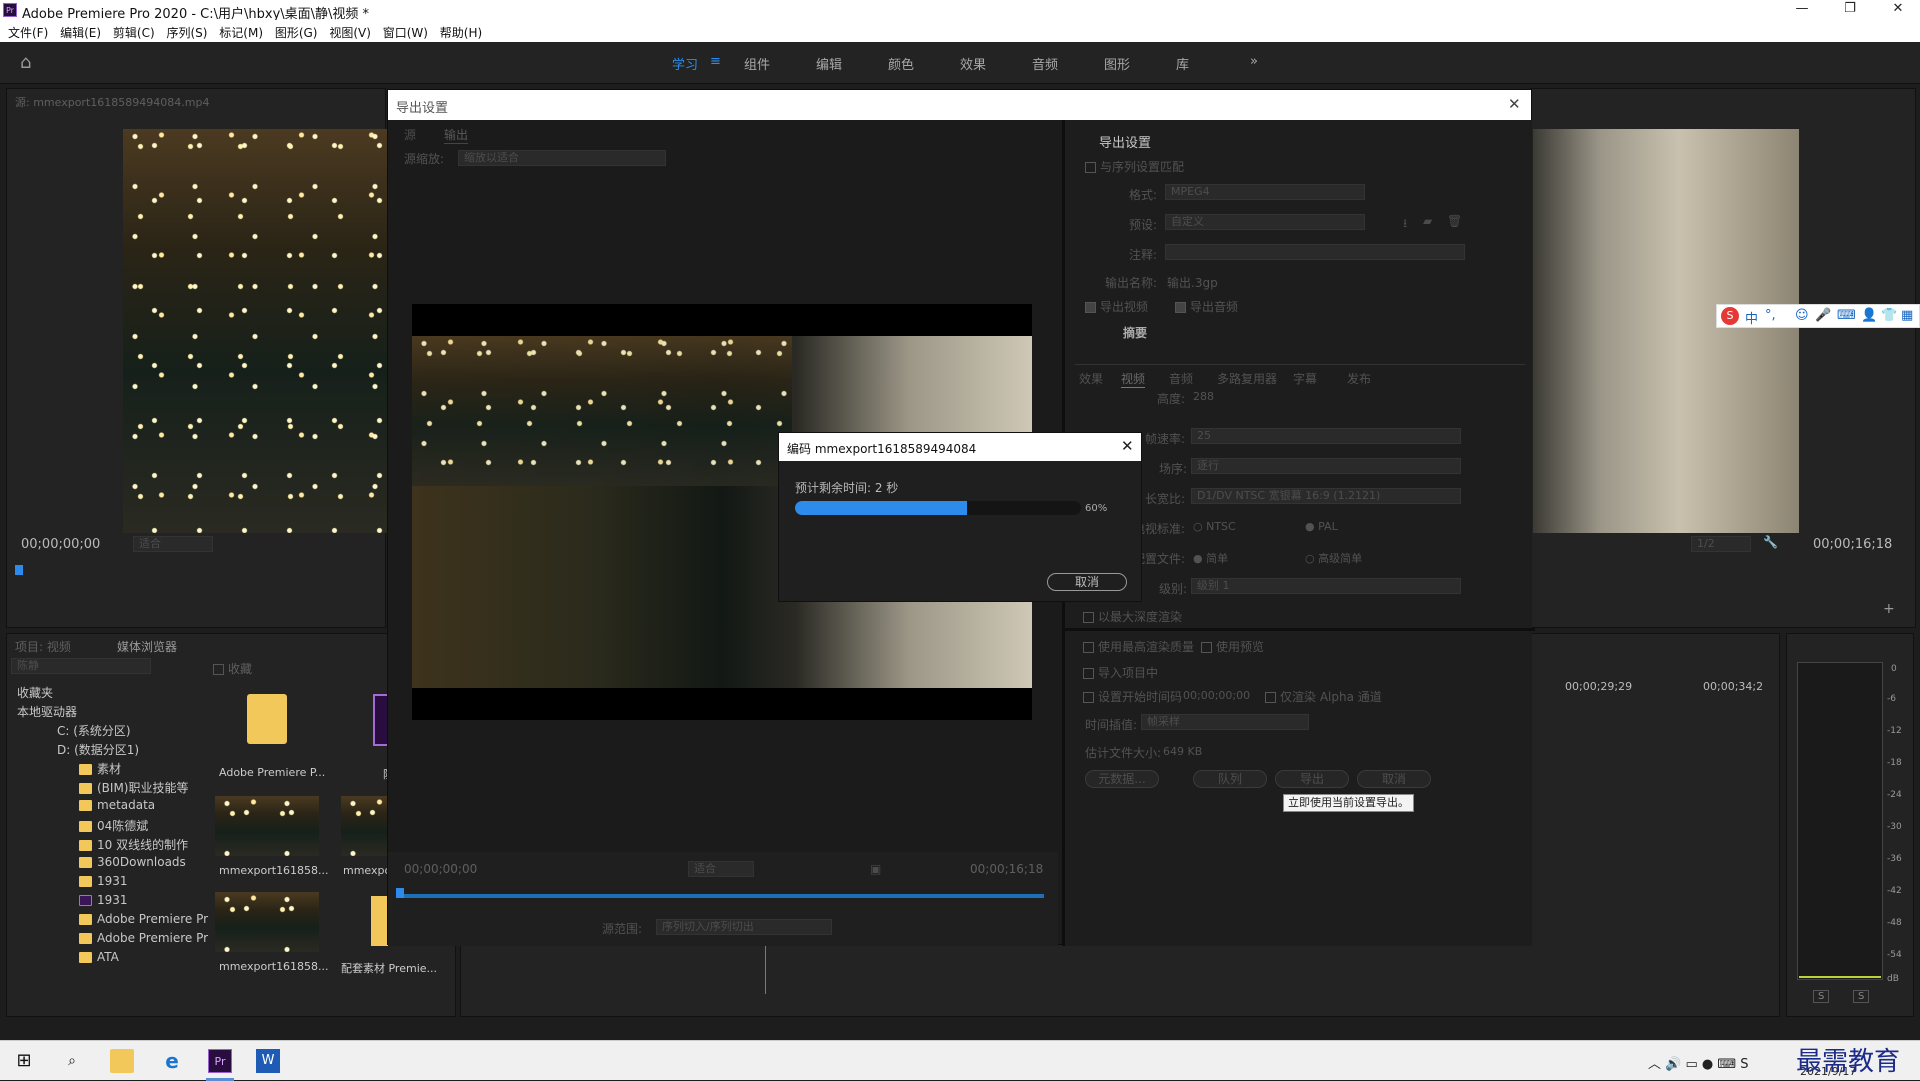 This screenshot has height=1081, width=1920. I want to click on cancel-export-button: 取消, so click(1394, 779).